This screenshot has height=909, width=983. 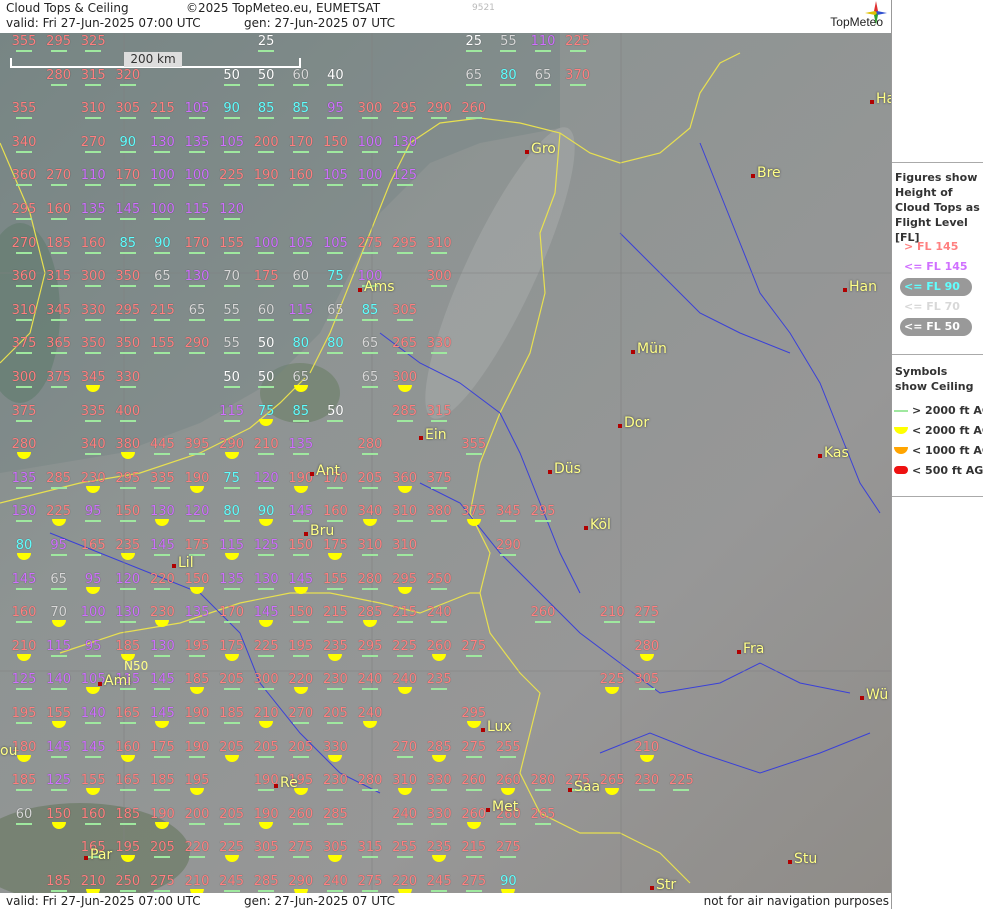 I want to click on city-label: Dor, so click(x=634, y=423).